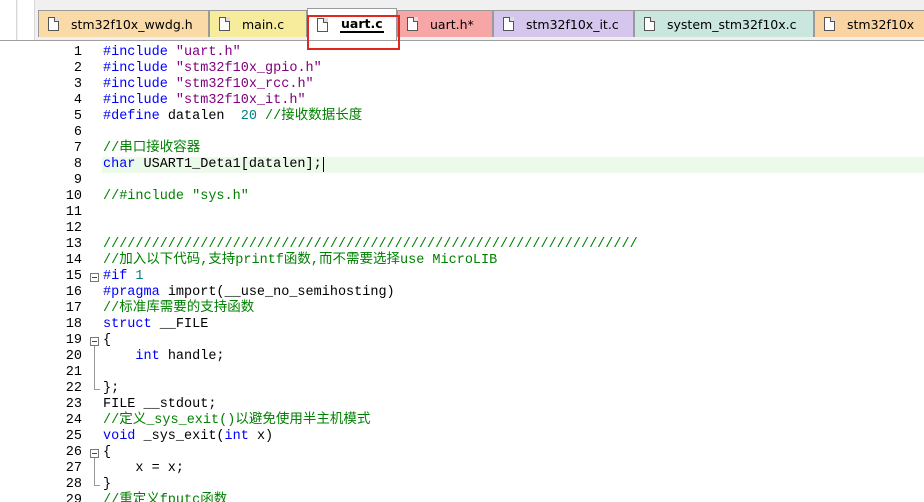 The width and height of the screenshot is (924, 502). What do you see at coordinates (73, 452) in the screenshot?
I see `line-number: 26` at bounding box center [73, 452].